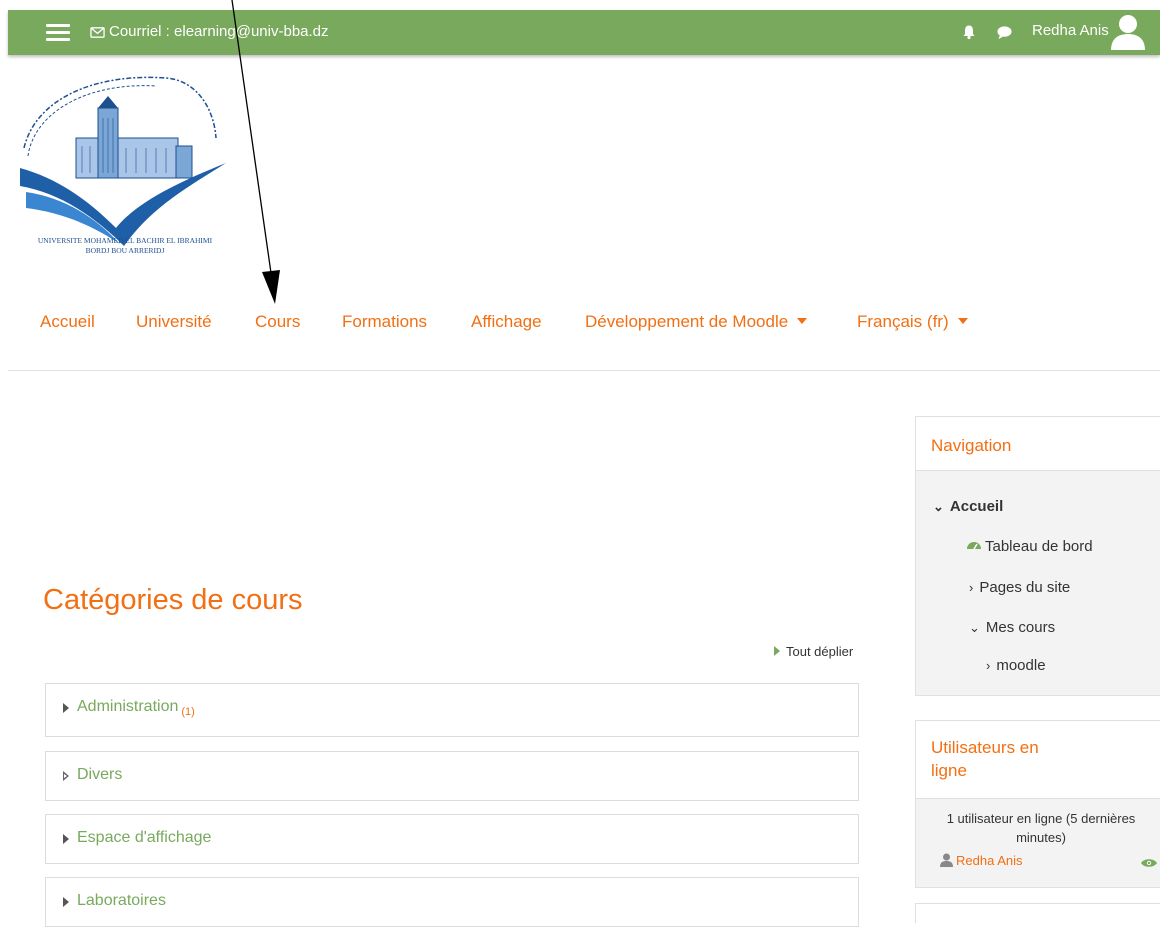  I want to click on nav-tree-label: Accueil, so click(976, 506).